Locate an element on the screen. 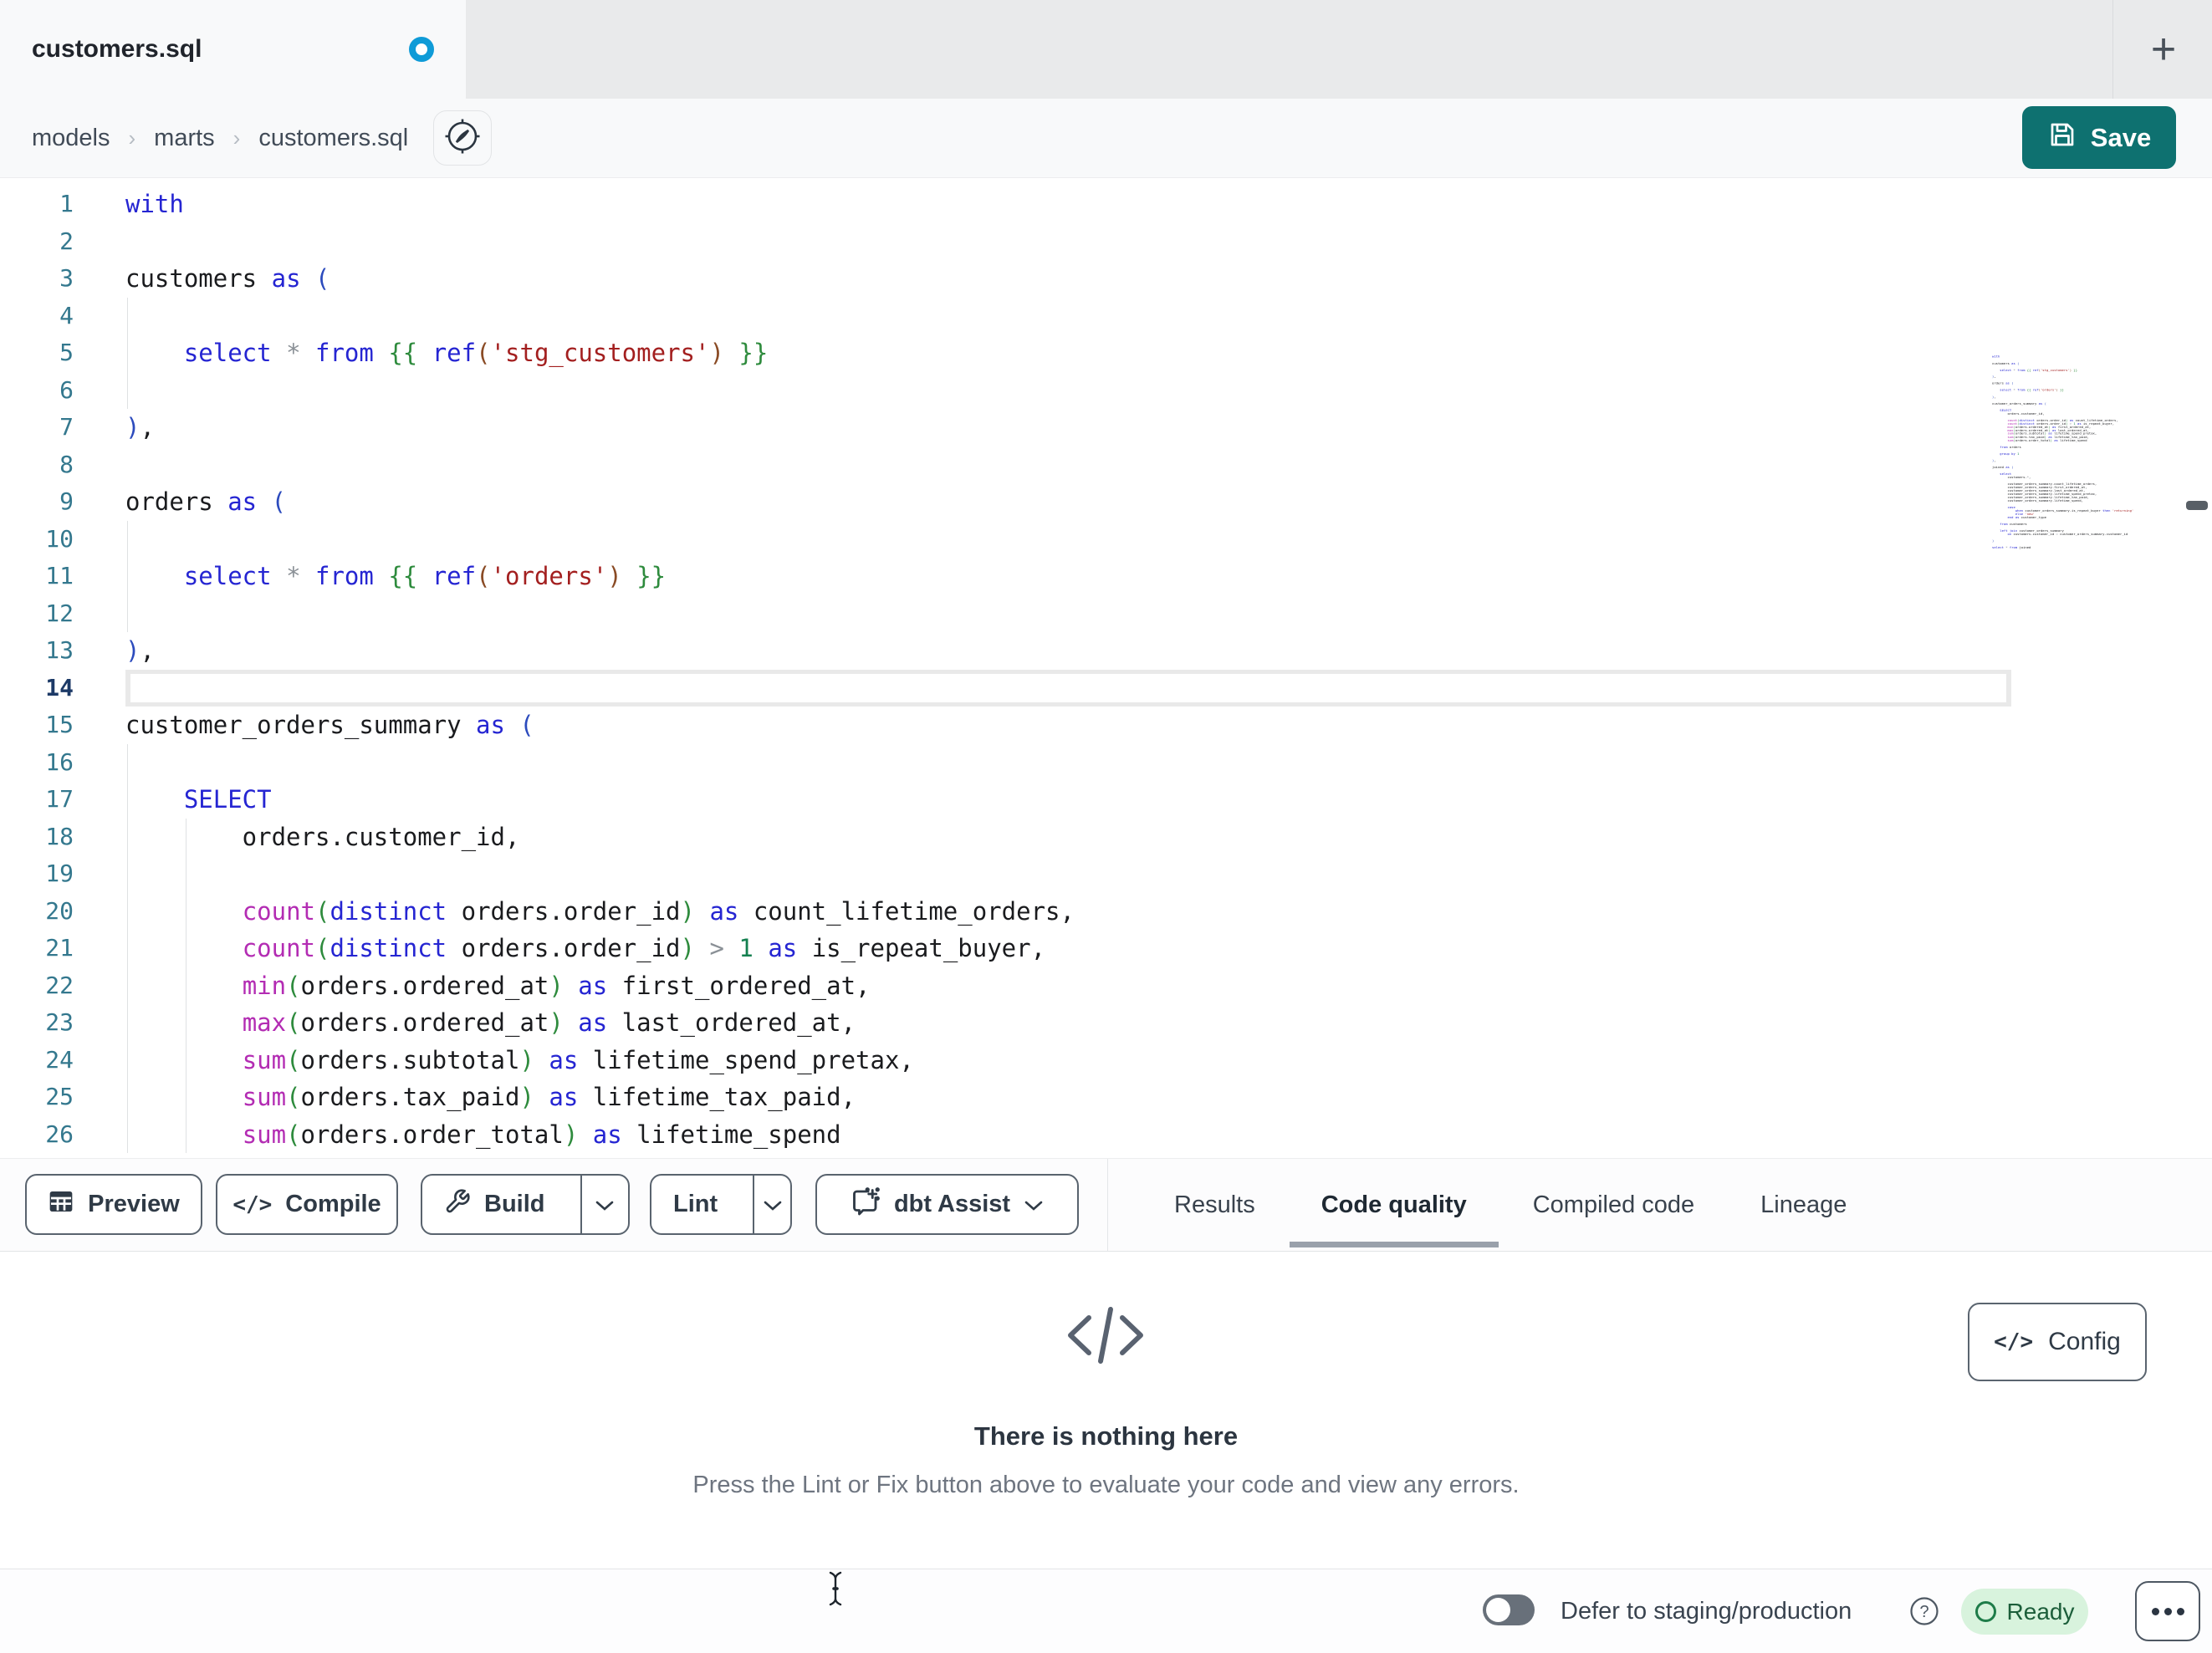 The height and width of the screenshot is (1653, 2212). tab-lineage: Lineage is located at coordinates (1804, 1205).